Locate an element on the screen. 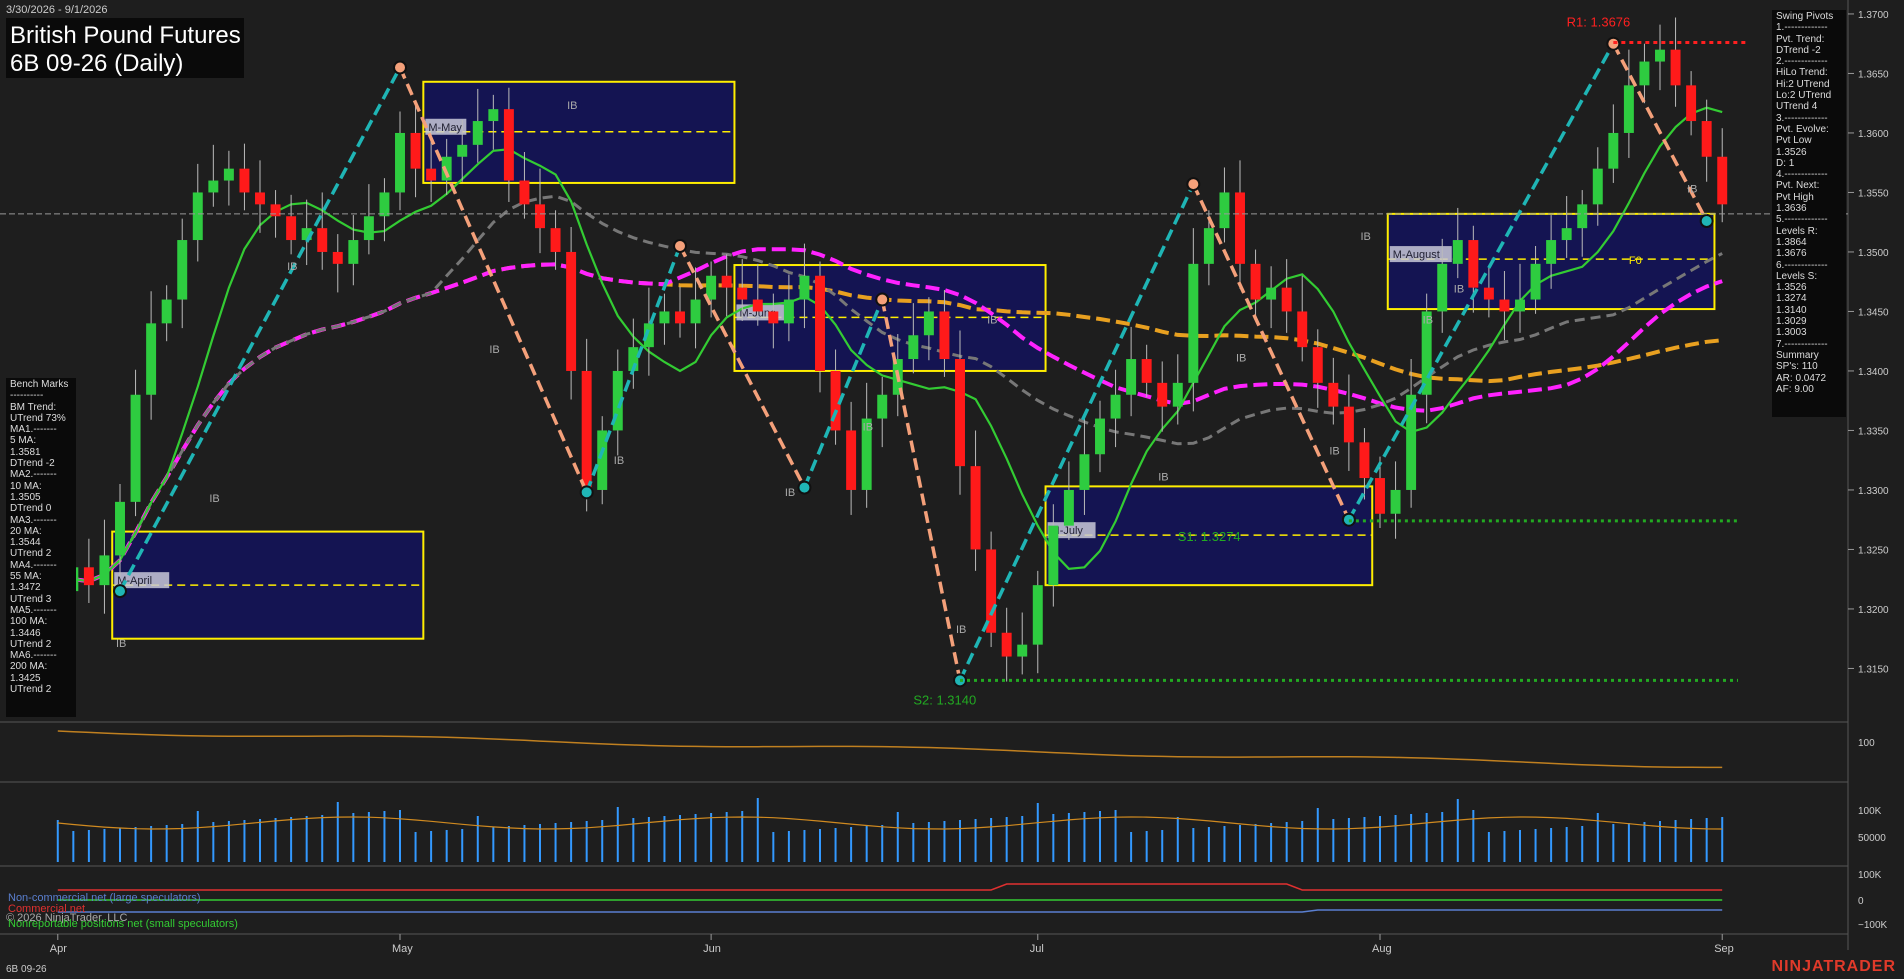 The height and width of the screenshot is (979, 1904). swing-panel-line: 1.3864 is located at coordinates (1791, 242).